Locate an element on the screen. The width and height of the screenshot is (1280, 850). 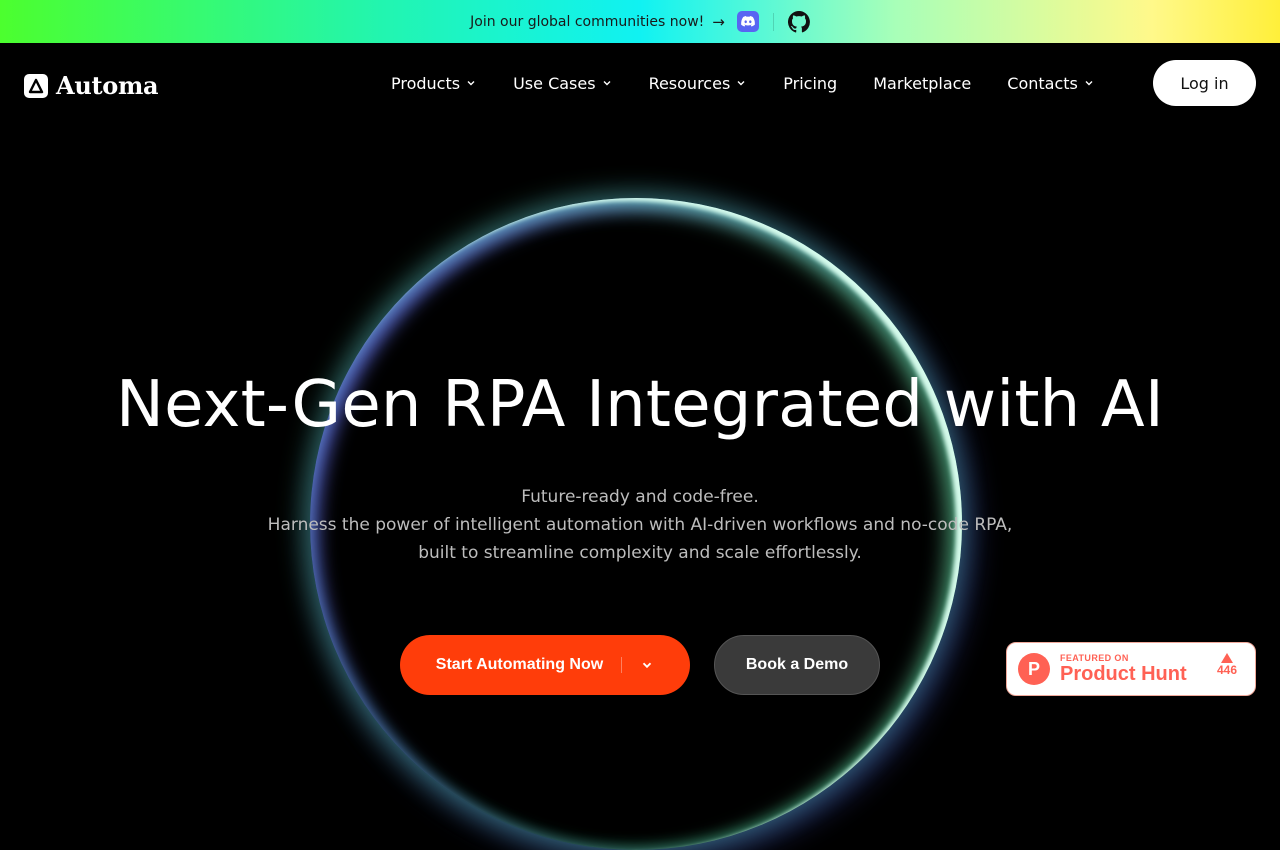
banner-divider is located at coordinates (773, 21).